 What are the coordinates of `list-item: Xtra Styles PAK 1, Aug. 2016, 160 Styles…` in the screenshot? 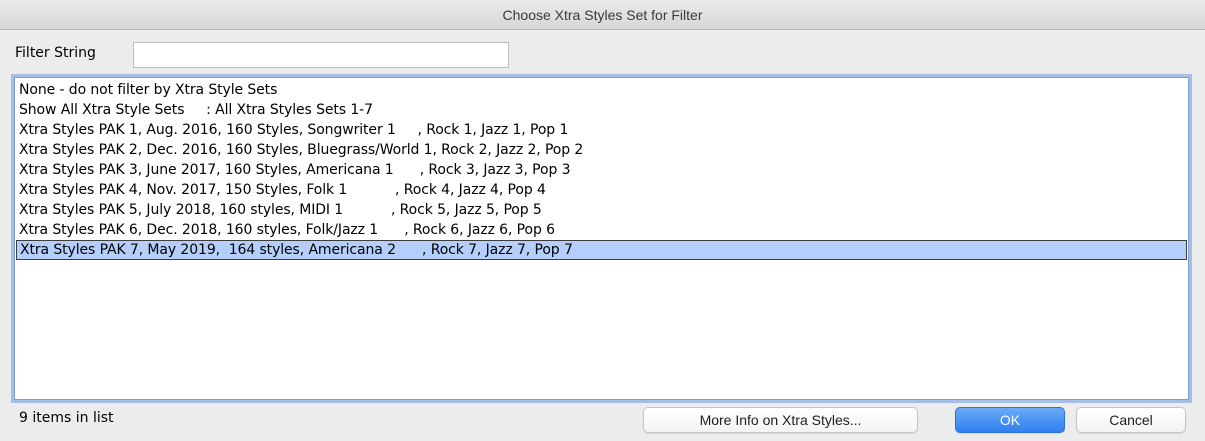 It's located at (601, 130).